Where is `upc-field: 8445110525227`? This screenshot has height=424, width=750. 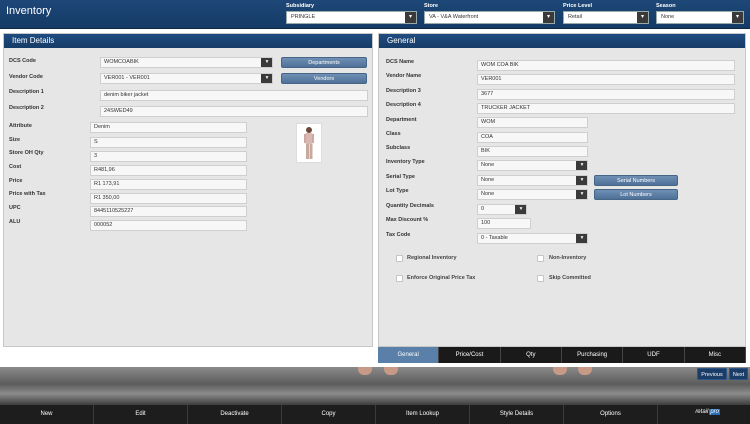
upc-field: 8445110525227 is located at coordinates (168, 211).